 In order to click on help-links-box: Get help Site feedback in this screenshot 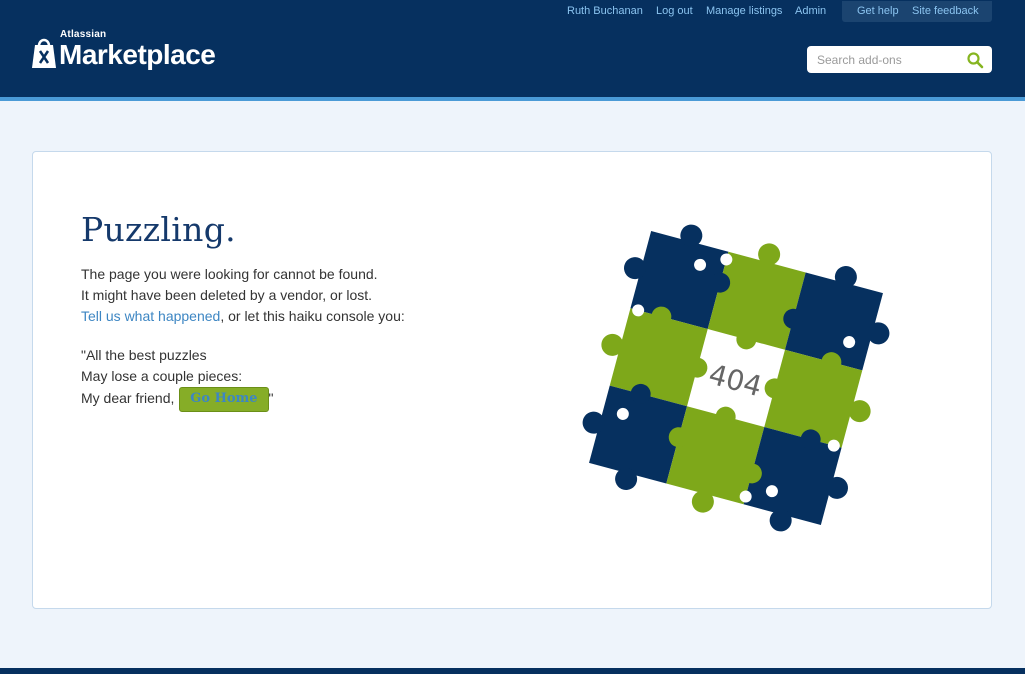, I will do `click(917, 11)`.